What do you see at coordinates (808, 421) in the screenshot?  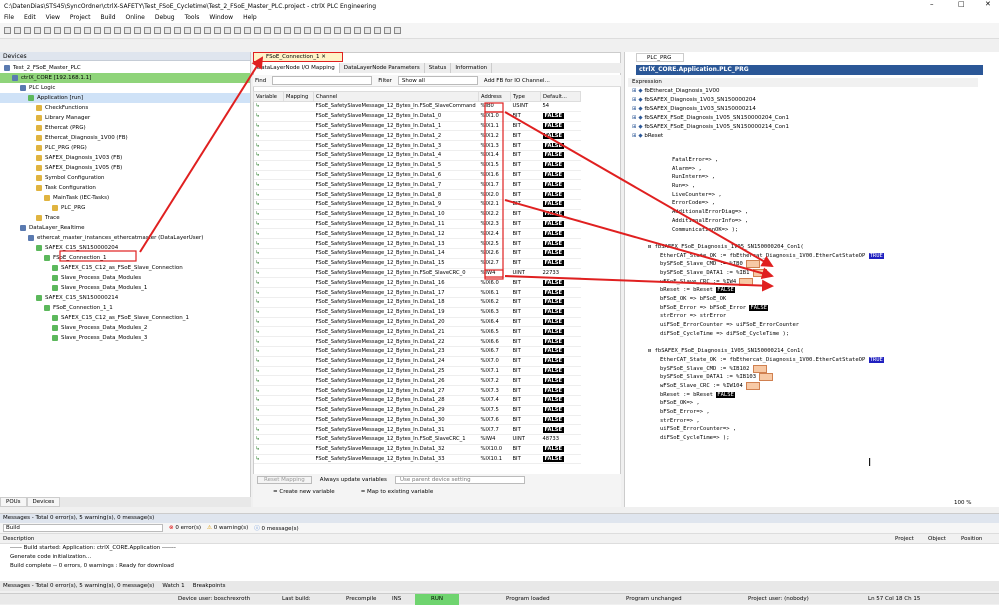 I see `code-line: strError=> ,` at bounding box center [808, 421].